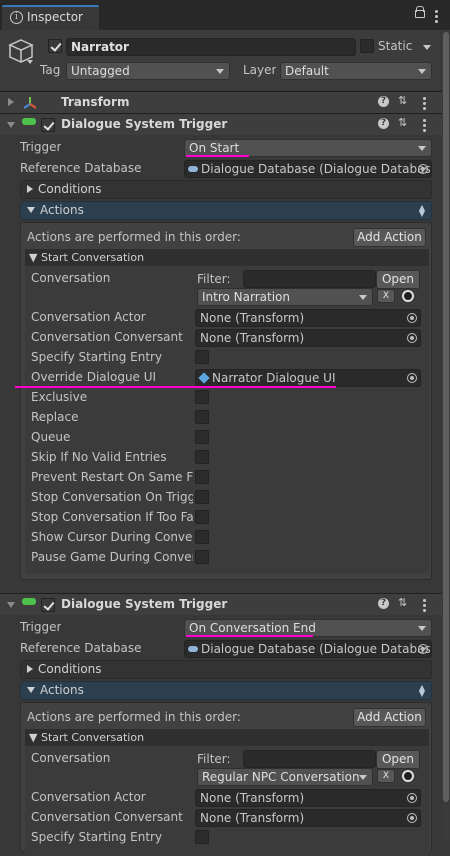 Image resolution: width=450 pixels, height=856 pixels. What do you see at coordinates (148, 71) in the screenshot?
I see `tag-dropdown: Untagged` at bounding box center [148, 71].